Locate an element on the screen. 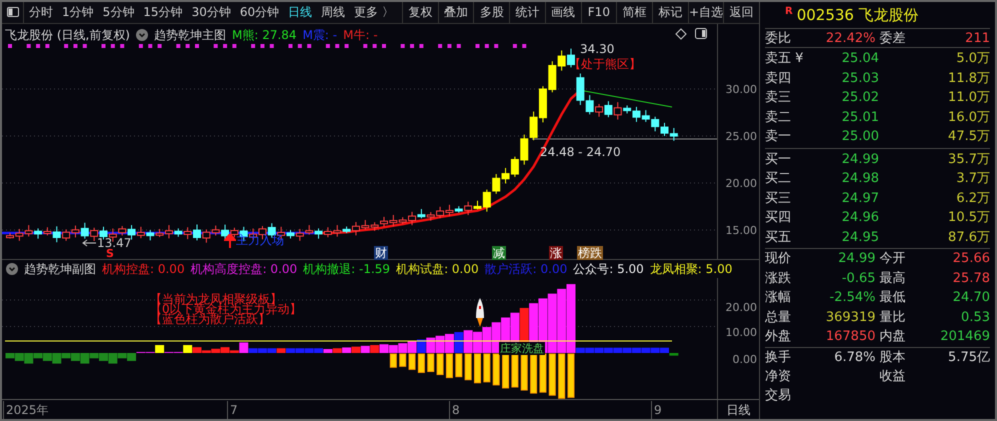 The width and height of the screenshot is (997, 421). price-axis-label: 20.00 is located at coordinates (741, 184).